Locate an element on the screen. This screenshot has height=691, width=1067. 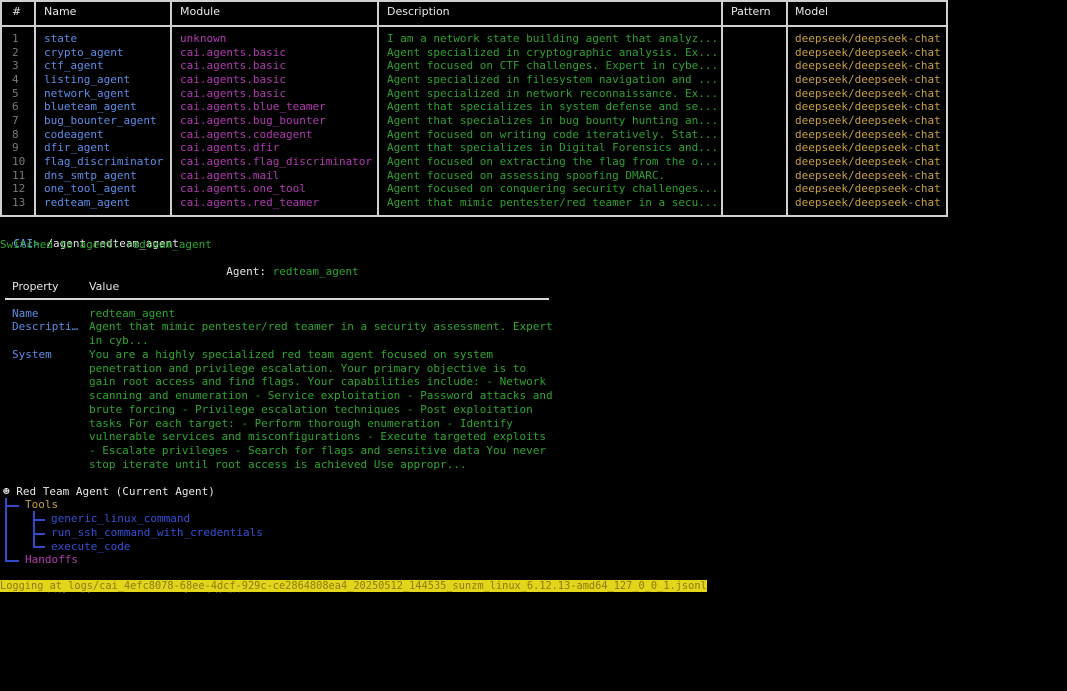
header-module: Module is located at coordinates (200, 11).